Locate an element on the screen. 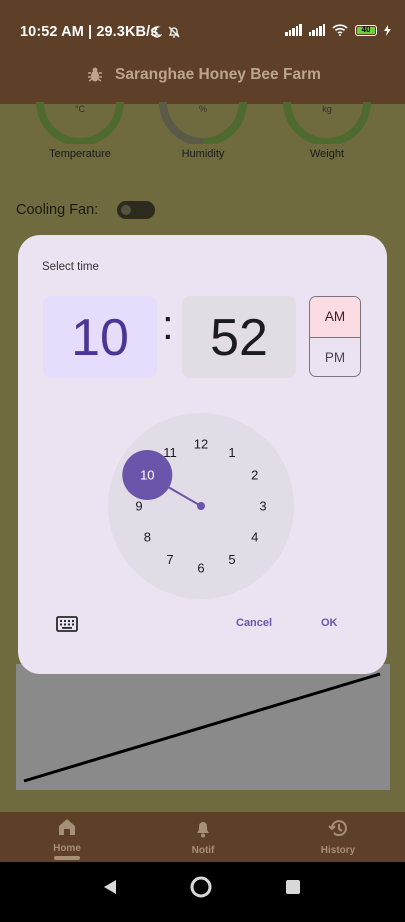  status-bar: 10:52 AM | 29.3KB/s 40 is located at coordinates (202, 31).